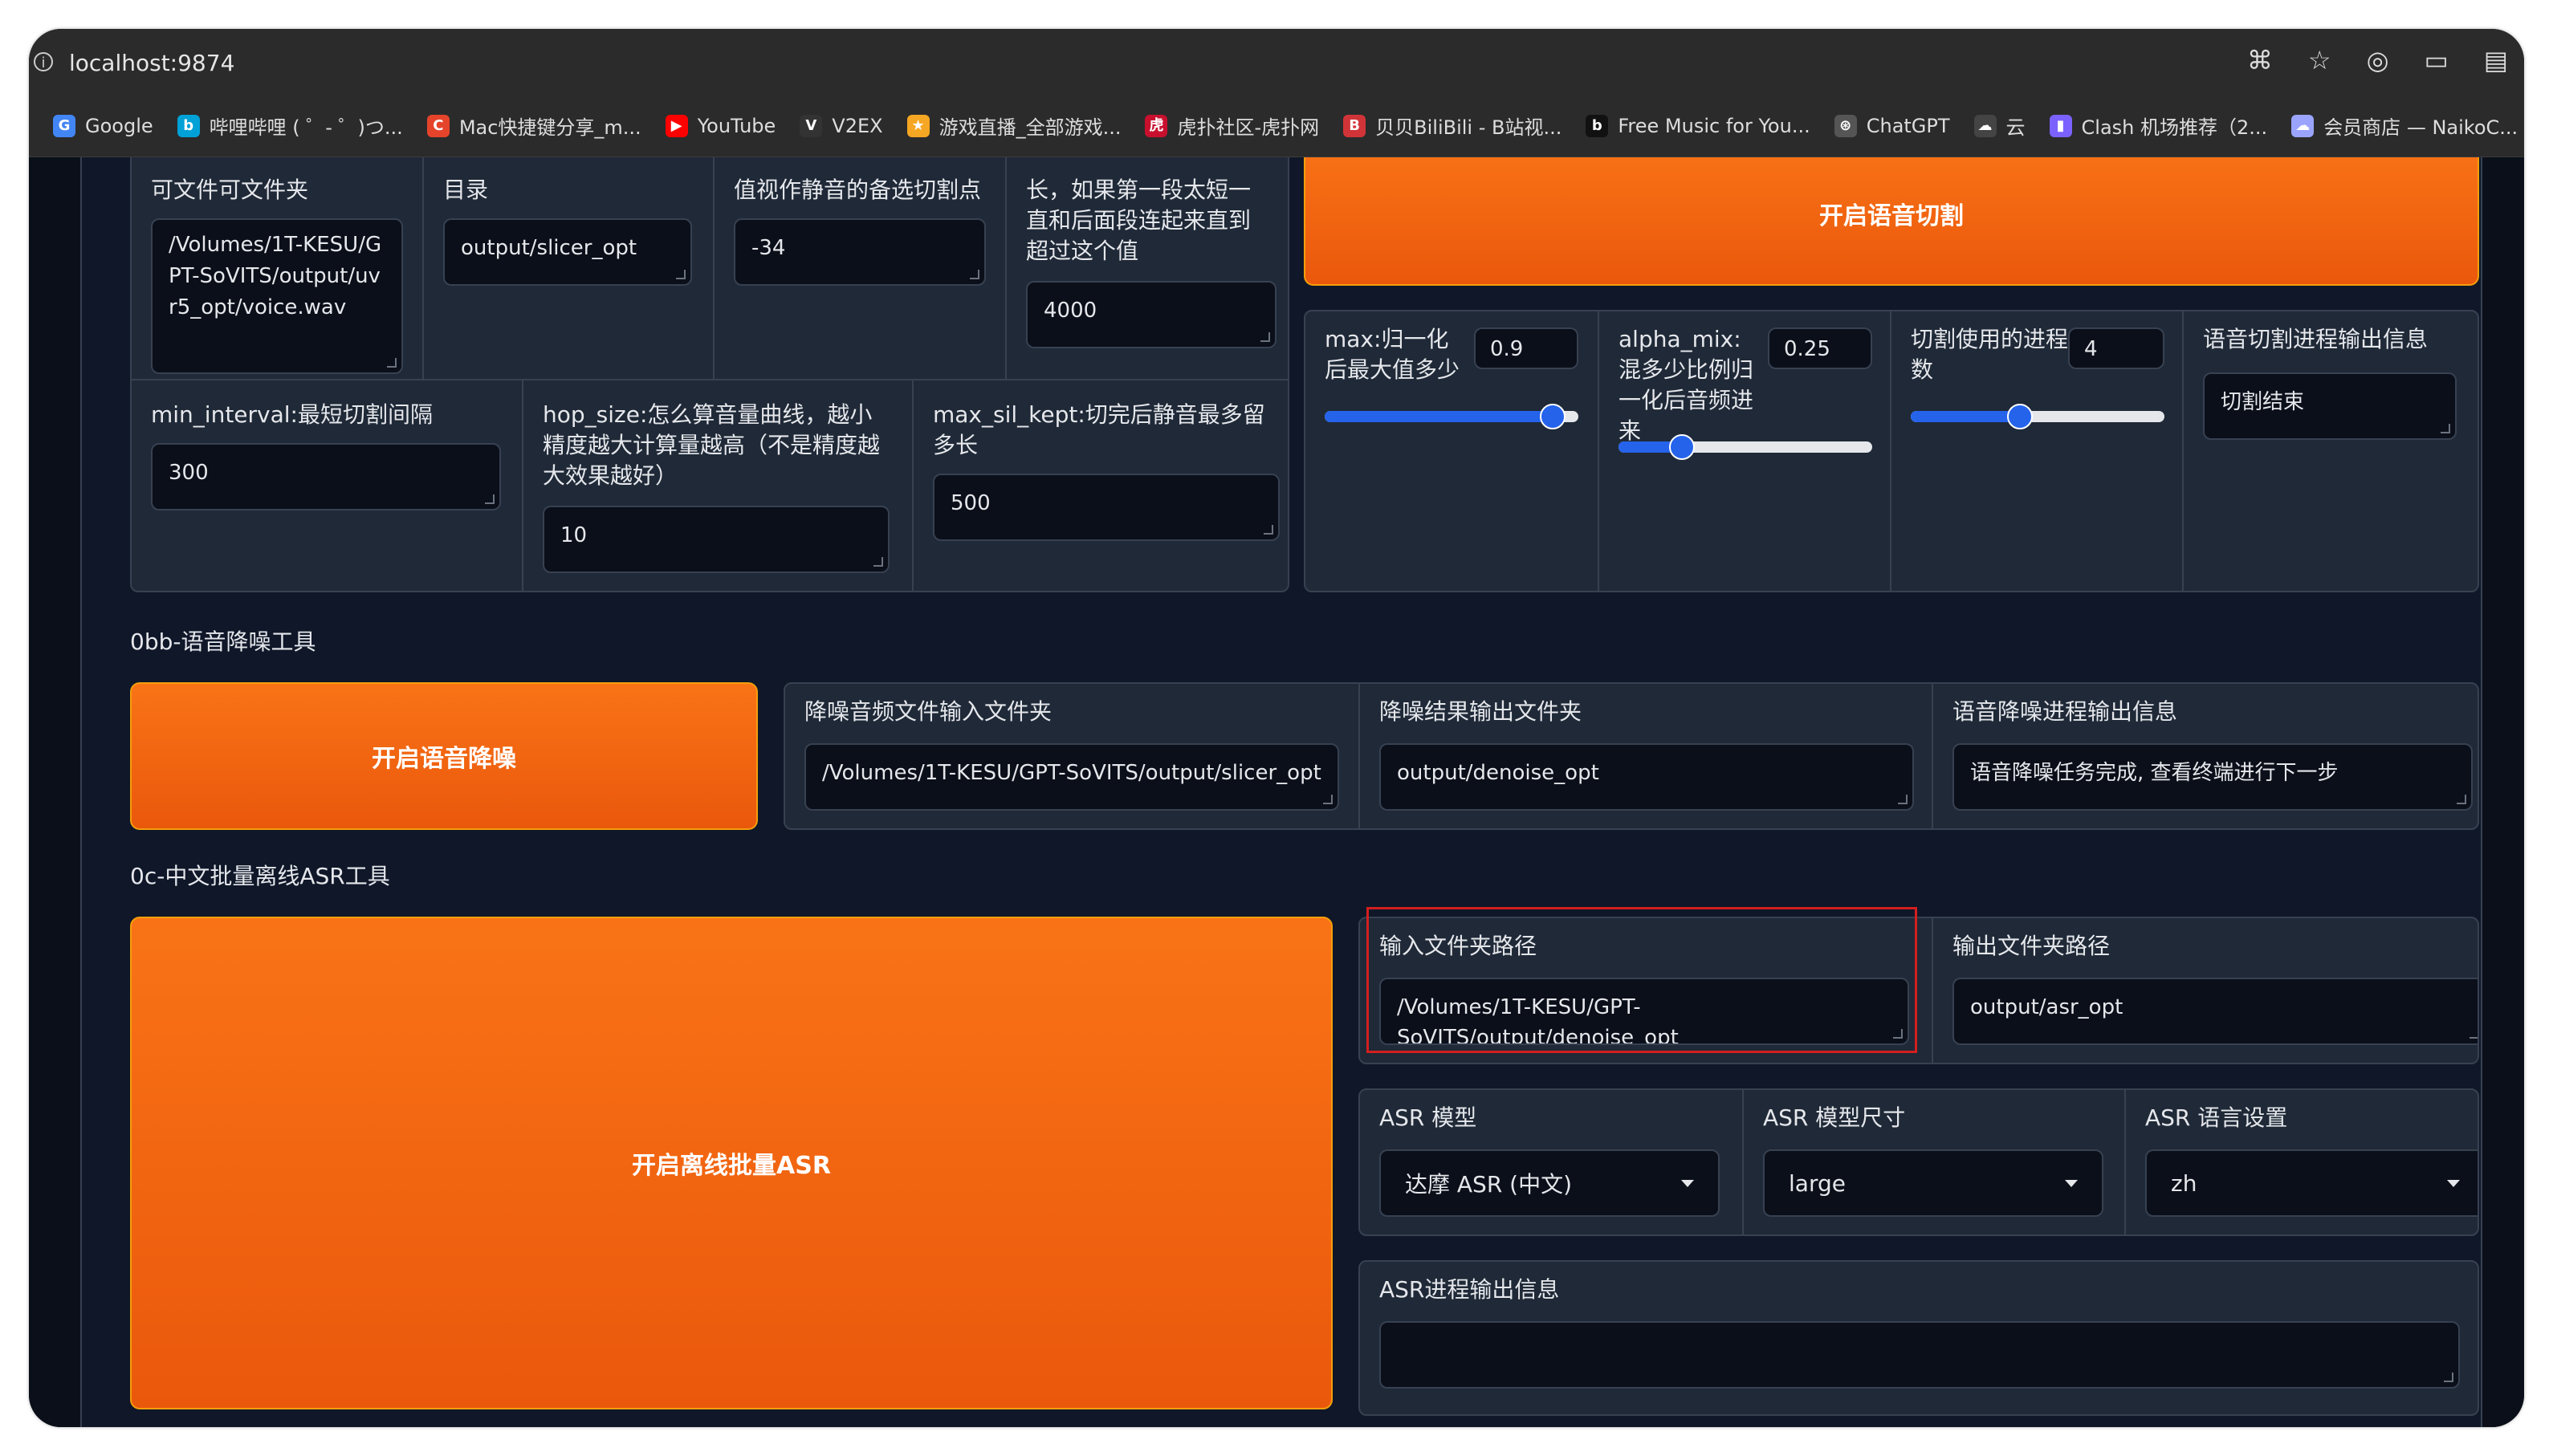  Describe the element at coordinates (326, 477) in the screenshot. I see `min-interval-field: 300` at that location.